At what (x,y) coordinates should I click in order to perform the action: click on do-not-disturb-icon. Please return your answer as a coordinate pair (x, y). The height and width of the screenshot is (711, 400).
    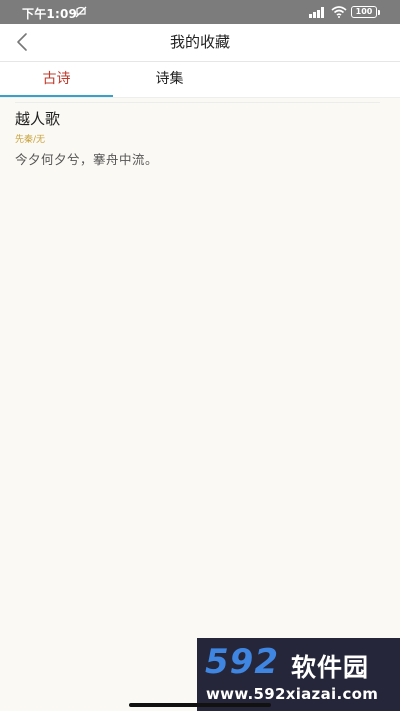
    Looking at the image, I should click on (81, 12).